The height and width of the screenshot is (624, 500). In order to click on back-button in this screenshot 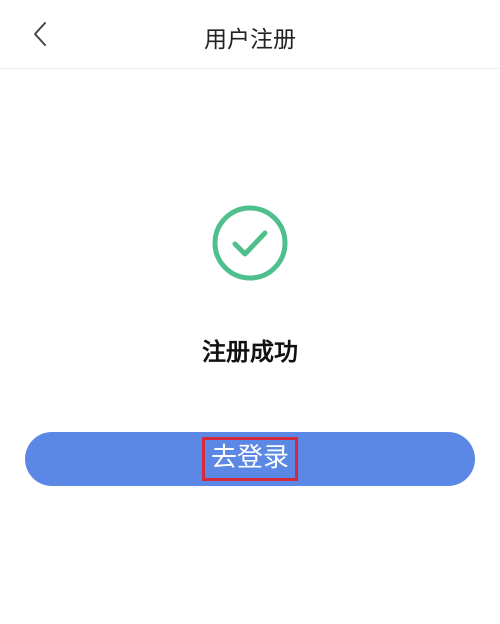, I will do `click(40, 34)`.